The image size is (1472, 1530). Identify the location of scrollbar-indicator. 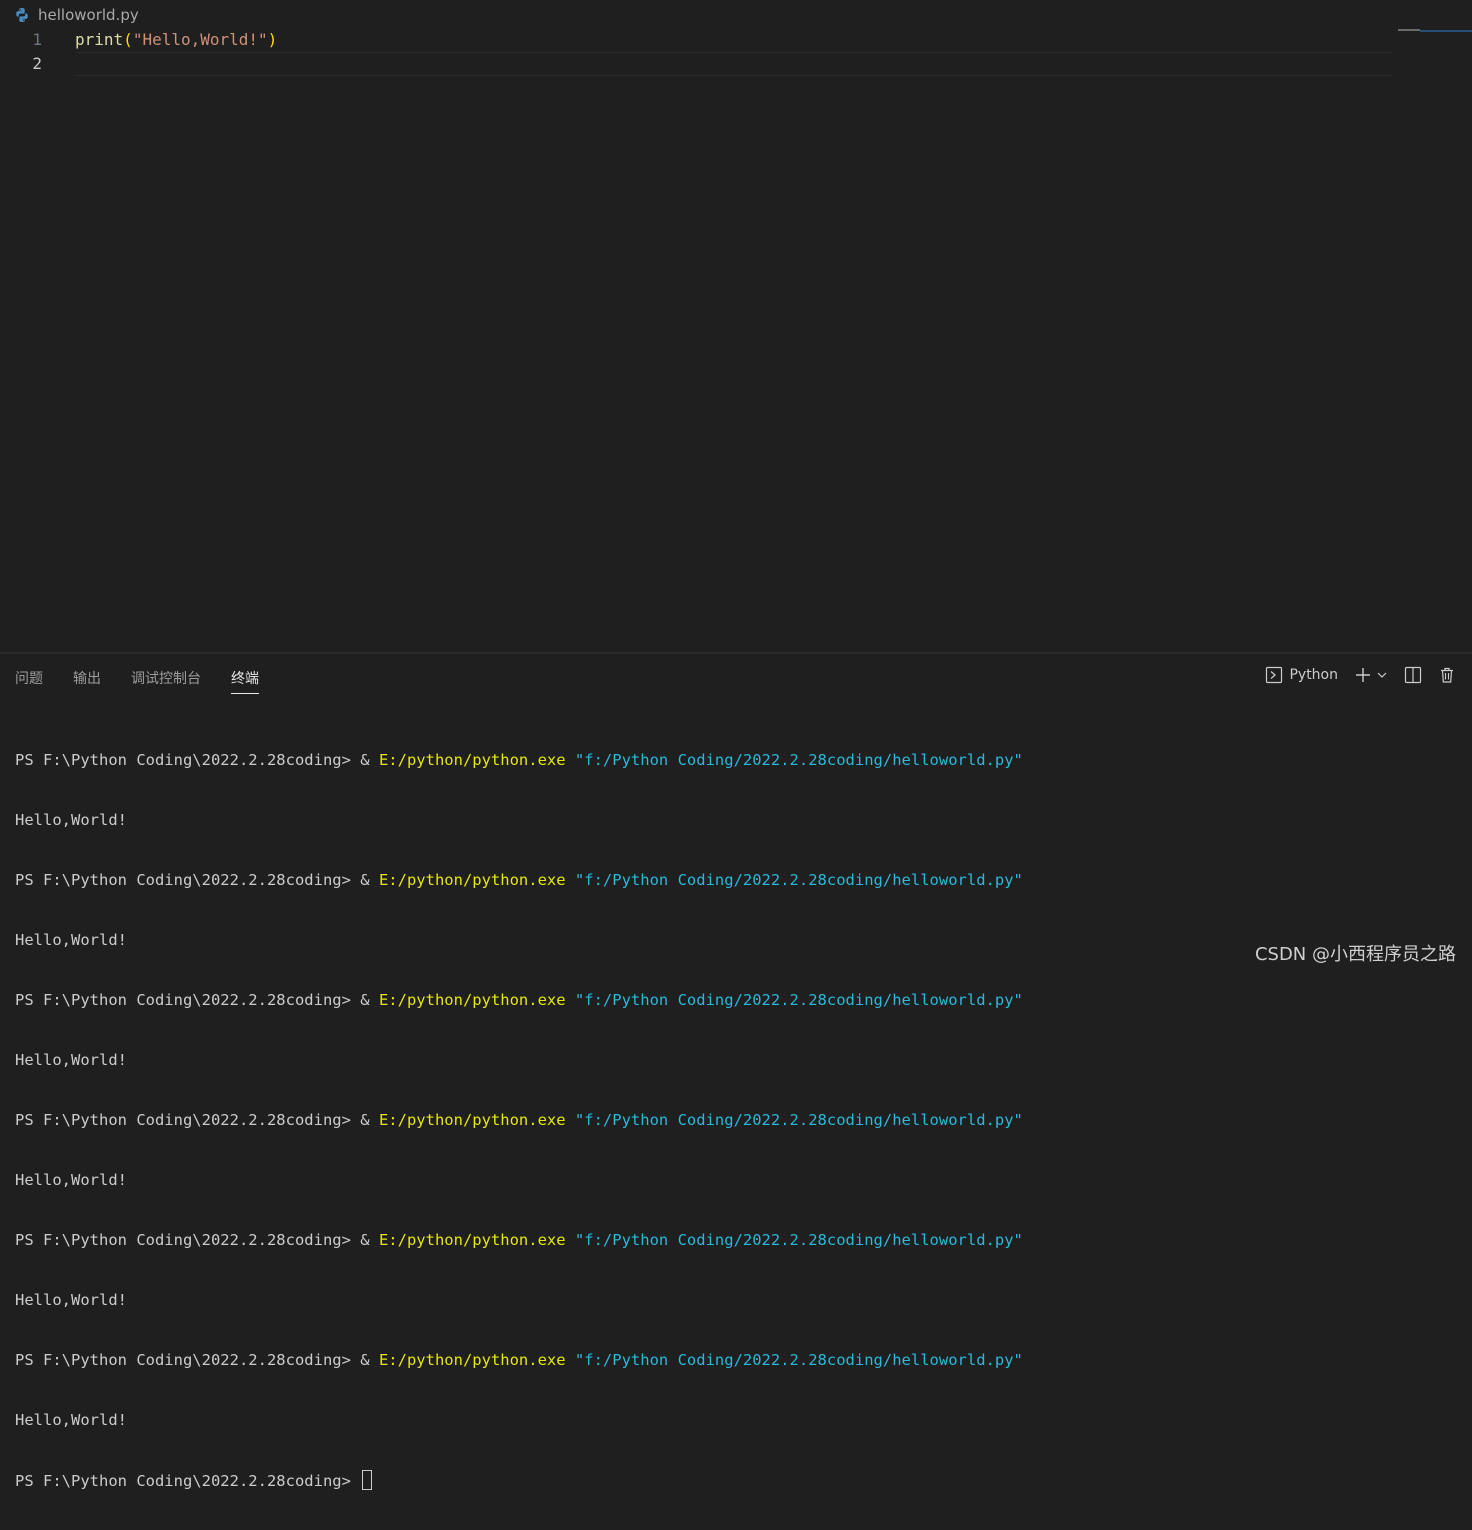
(1446, 31).